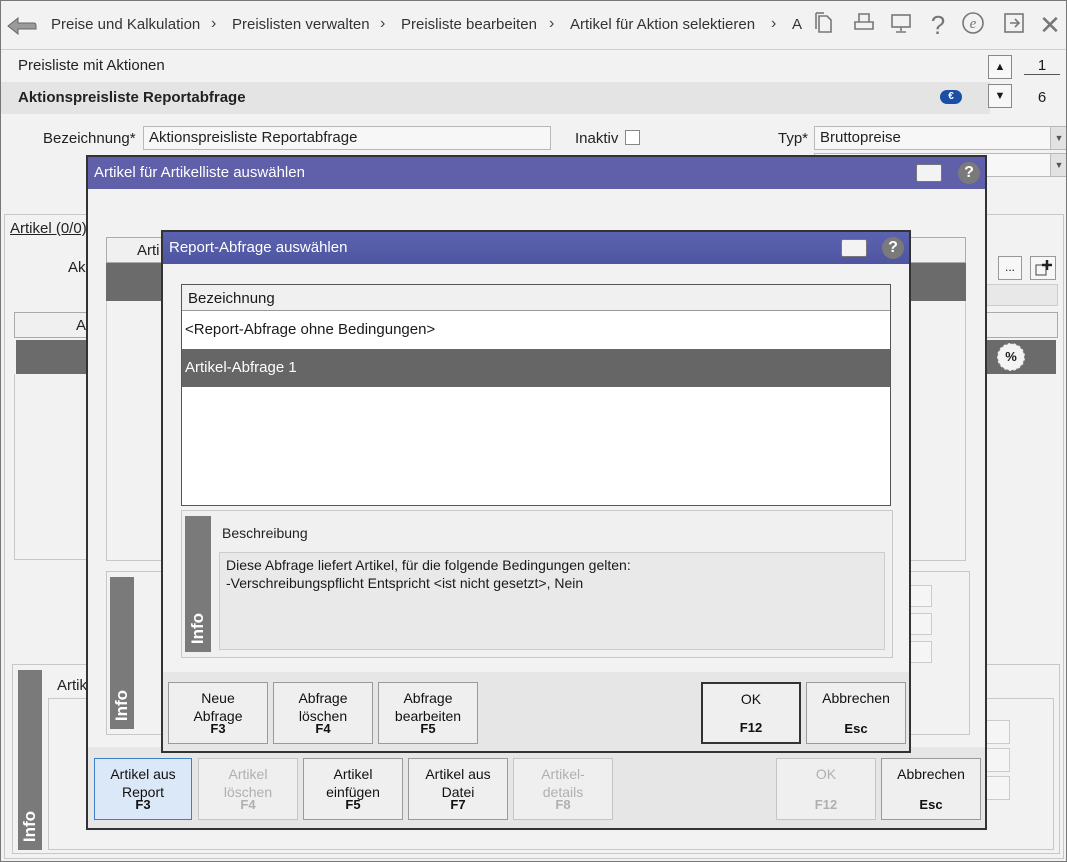  What do you see at coordinates (198, 584) in the screenshot?
I see `inner-info-strip: Info` at bounding box center [198, 584].